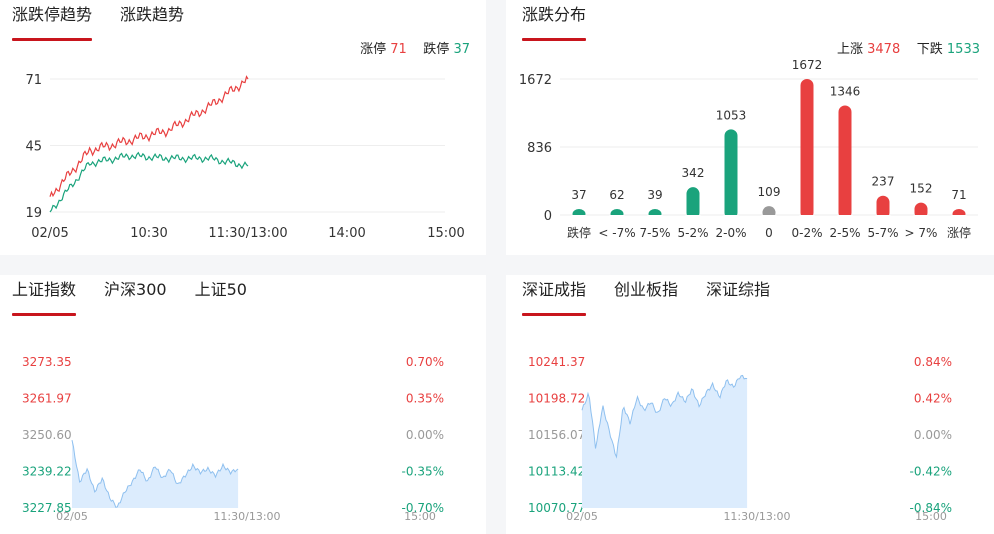 The image size is (994, 534). What do you see at coordinates (556, 435) in the screenshot?
I see `price-tick-label: 10156.07` at bounding box center [556, 435].